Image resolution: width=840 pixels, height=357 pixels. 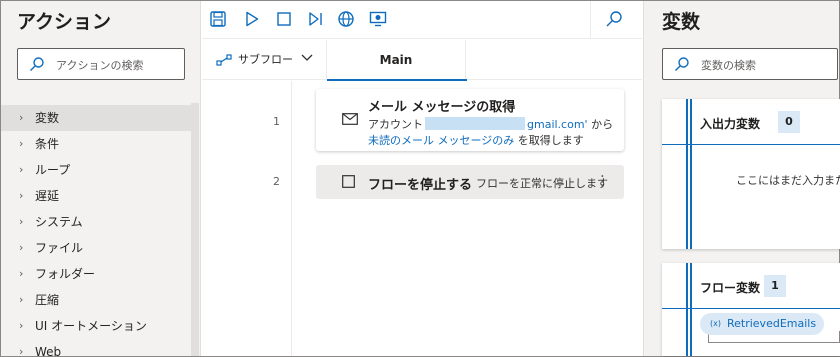 I want to click on tree-item-label: フォルダー, so click(x=65, y=274).